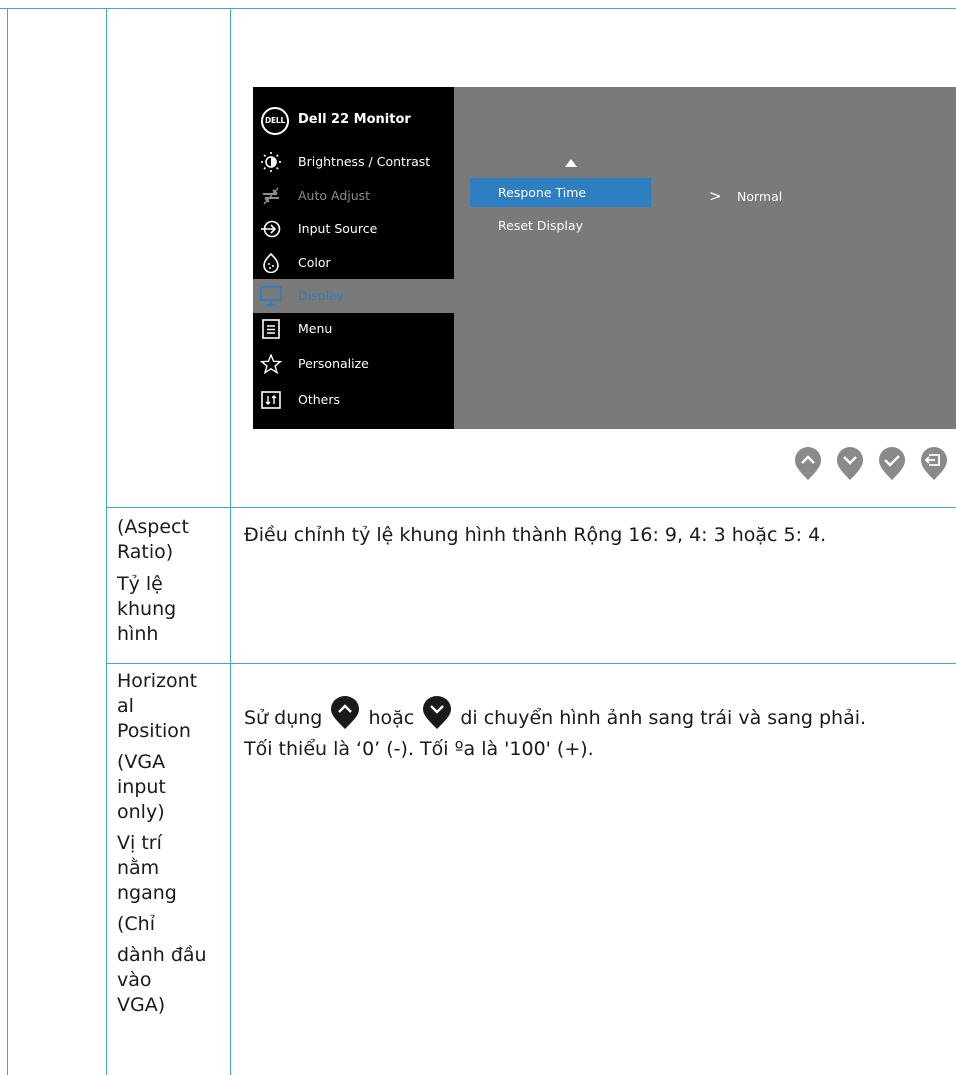 The width and height of the screenshot is (956, 1075). What do you see at coordinates (808, 464) in the screenshot?
I see `up-button-icon` at bounding box center [808, 464].